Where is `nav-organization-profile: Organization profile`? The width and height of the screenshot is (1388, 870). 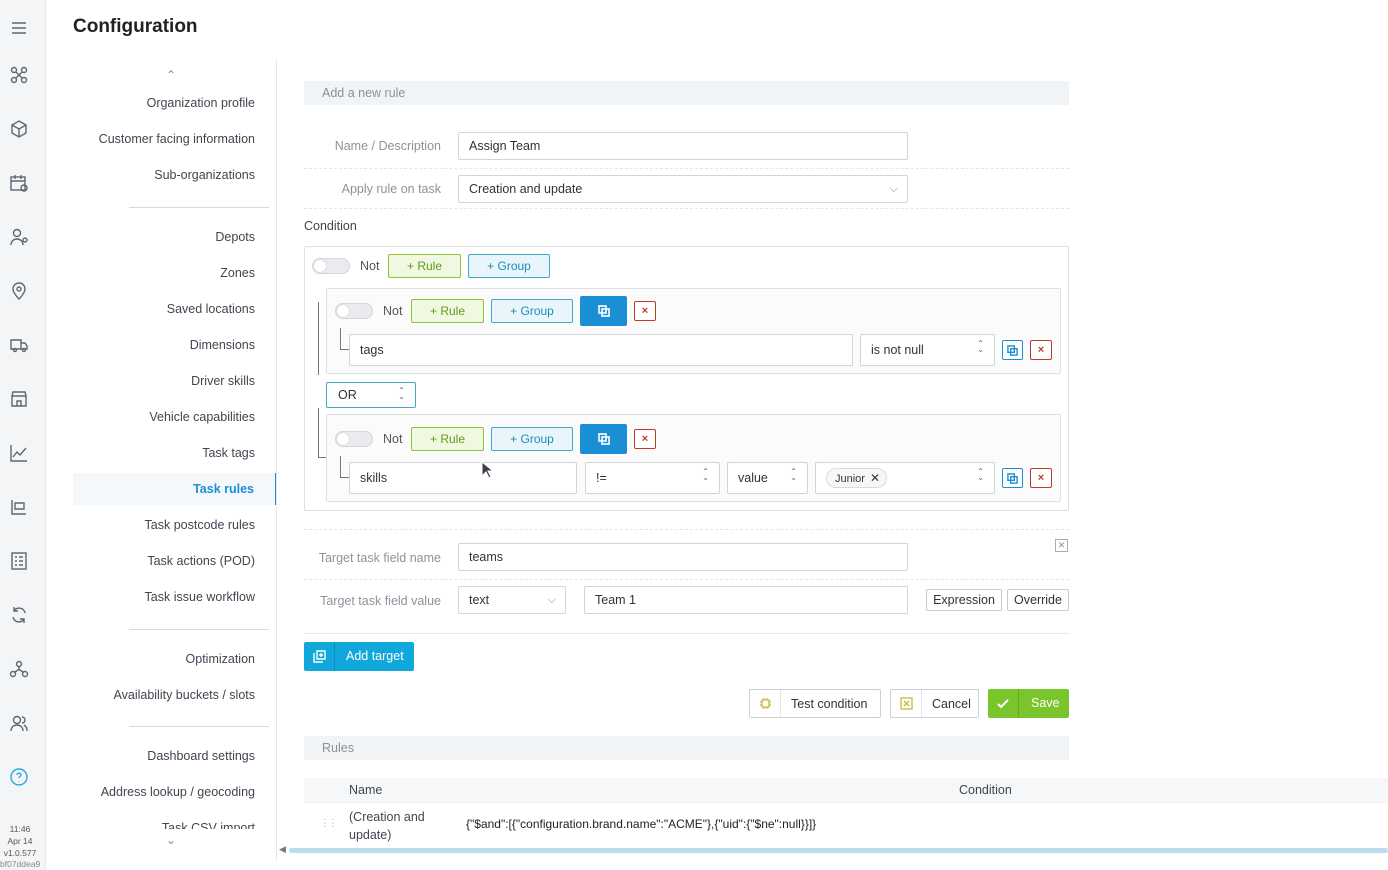
nav-organization-profile: Organization profile is located at coordinates (201, 103).